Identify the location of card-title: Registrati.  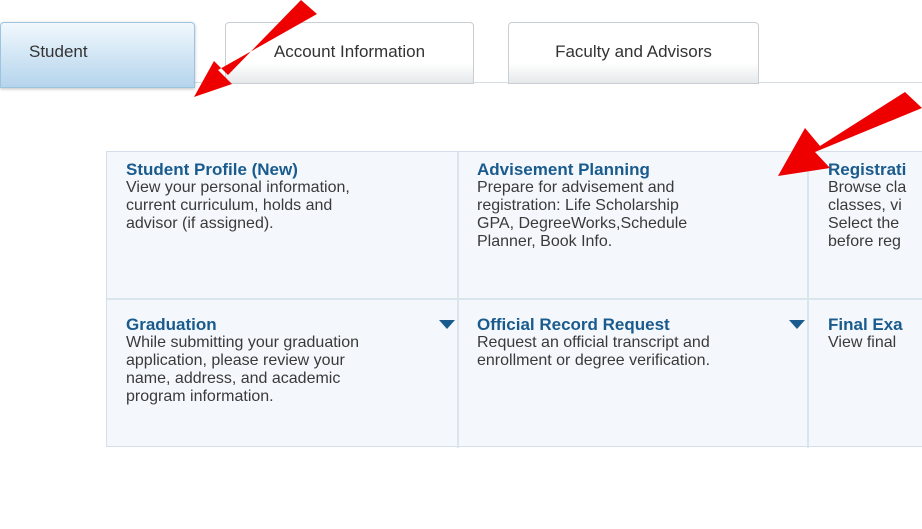
(875, 170).